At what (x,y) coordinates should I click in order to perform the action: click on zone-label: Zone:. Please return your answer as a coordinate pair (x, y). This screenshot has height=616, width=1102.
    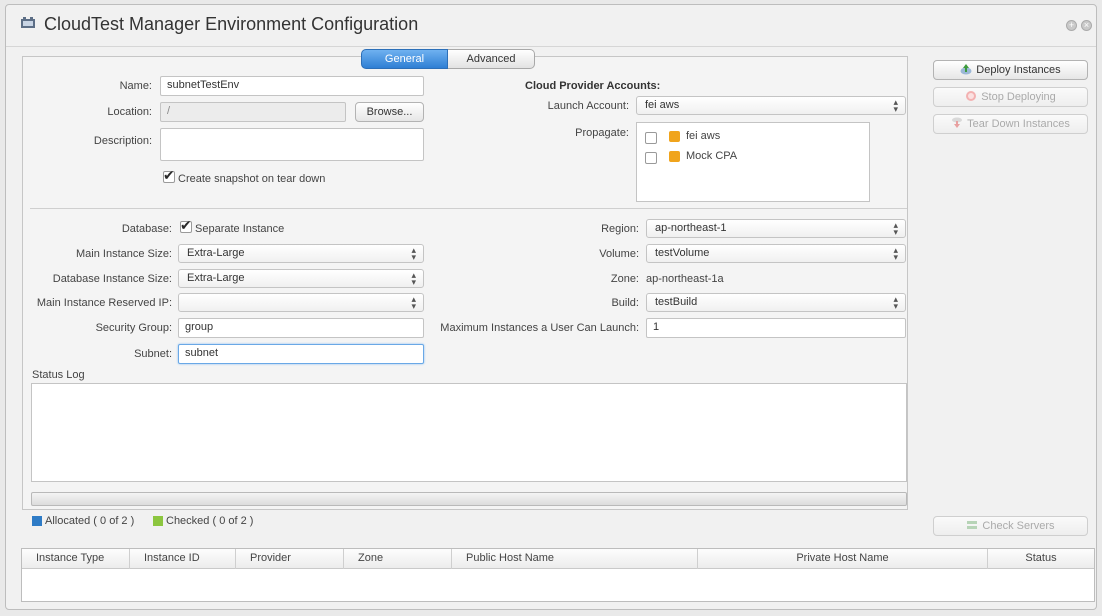
    Looking at the image, I should click on (624, 279).